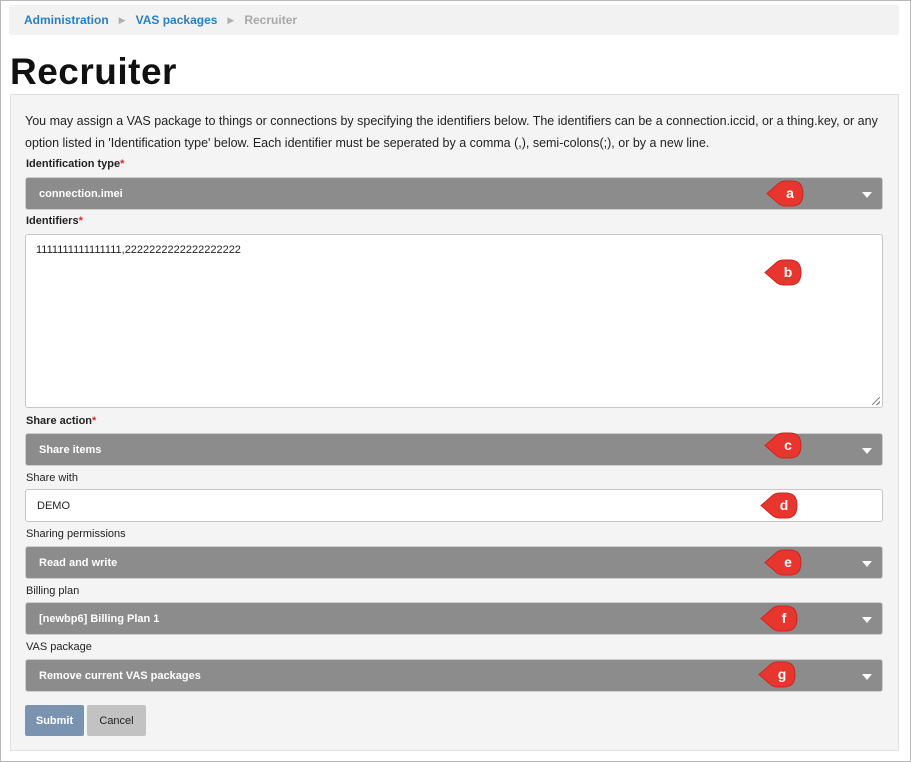 This screenshot has width=911, height=762. What do you see at coordinates (779, 505) in the screenshot?
I see `annotation-pin-d: d` at bounding box center [779, 505].